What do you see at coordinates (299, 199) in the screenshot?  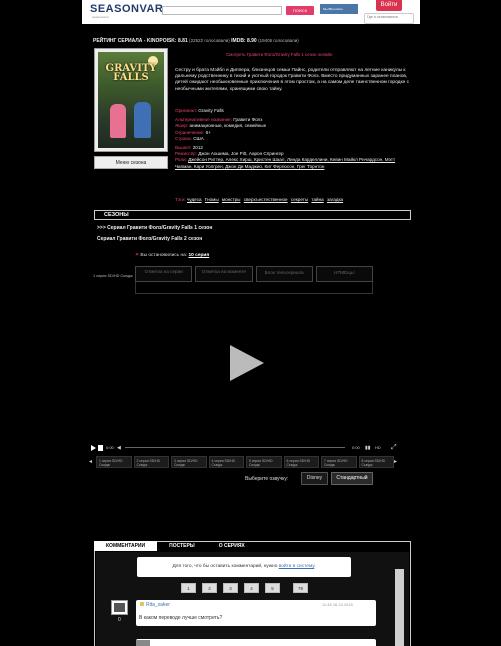 I see `tag-link: секреты` at bounding box center [299, 199].